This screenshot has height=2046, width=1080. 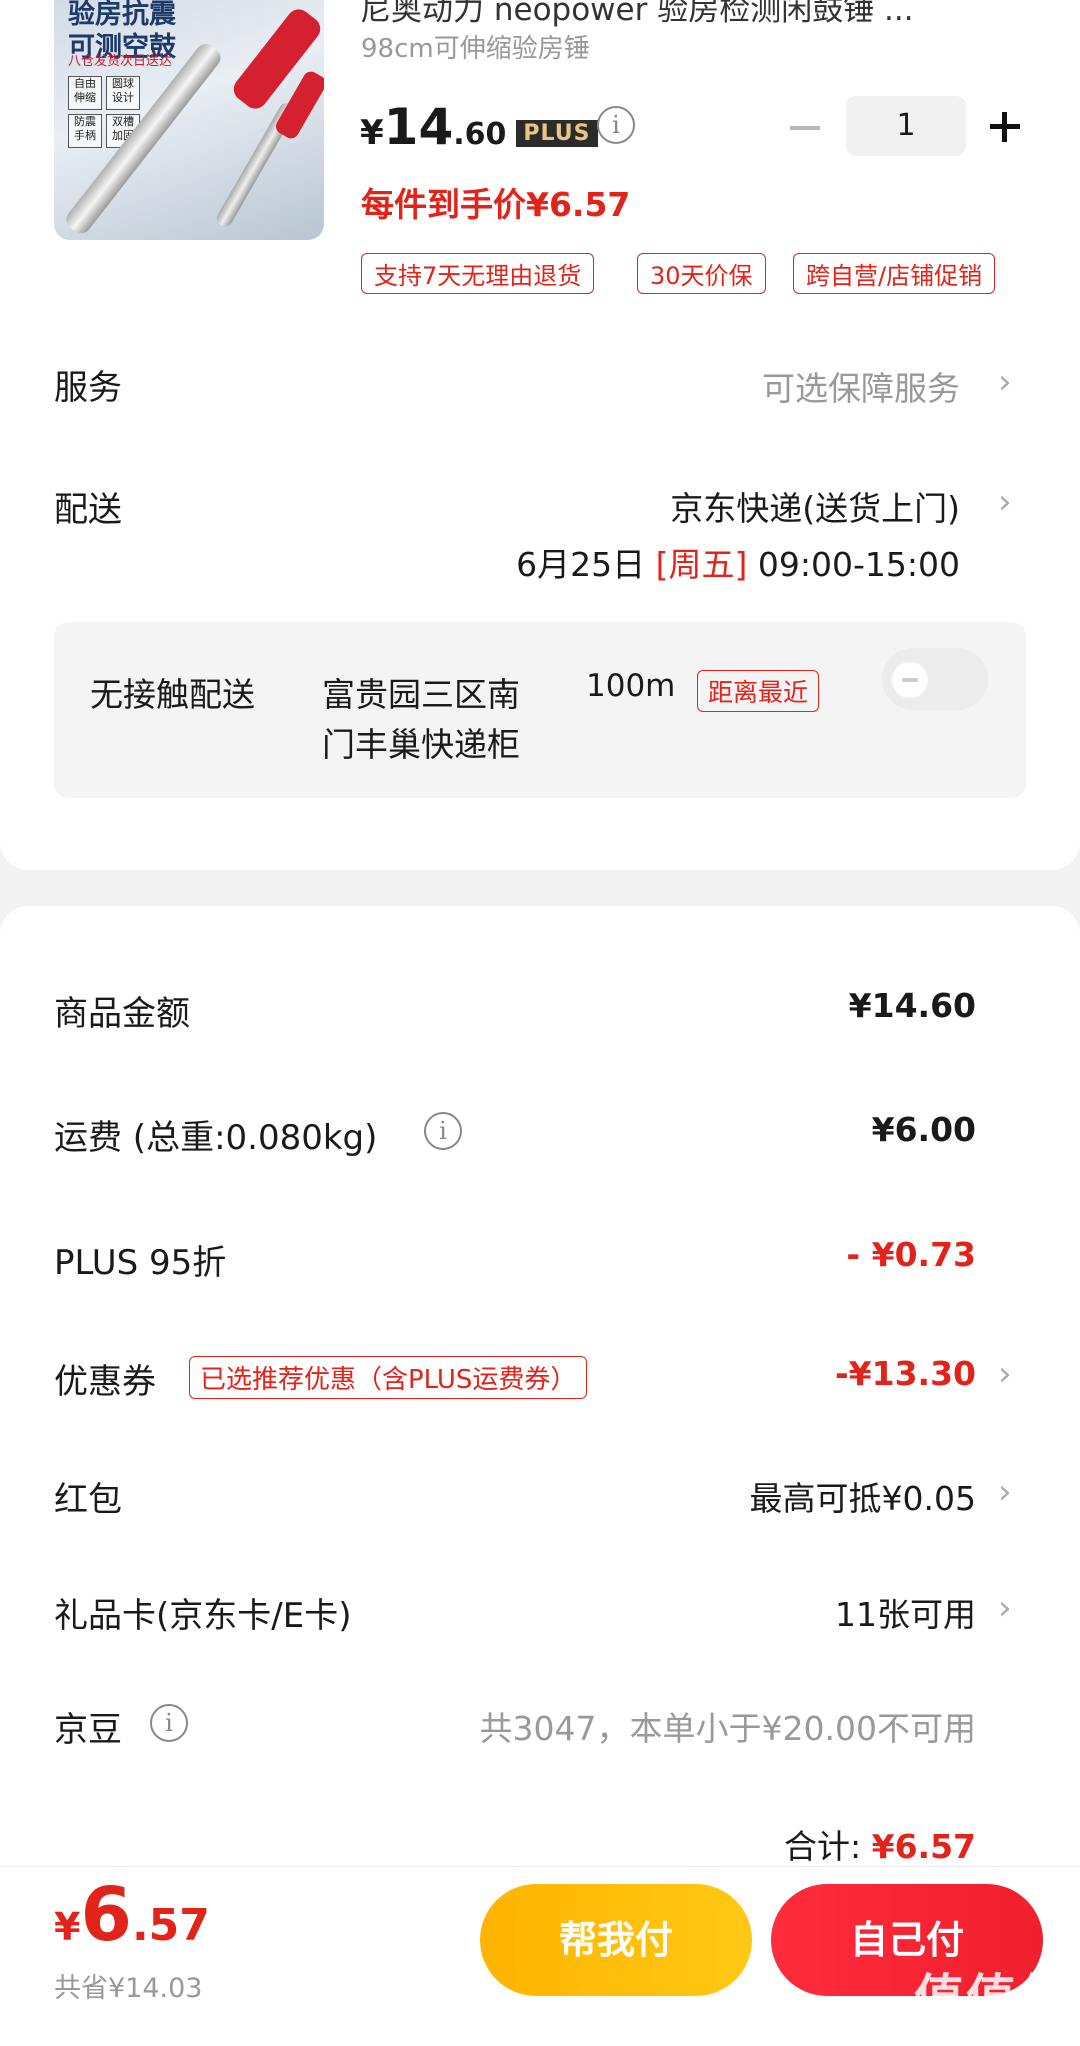 I want to click on pay-amount-int: 6, so click(x=106, y=1915).